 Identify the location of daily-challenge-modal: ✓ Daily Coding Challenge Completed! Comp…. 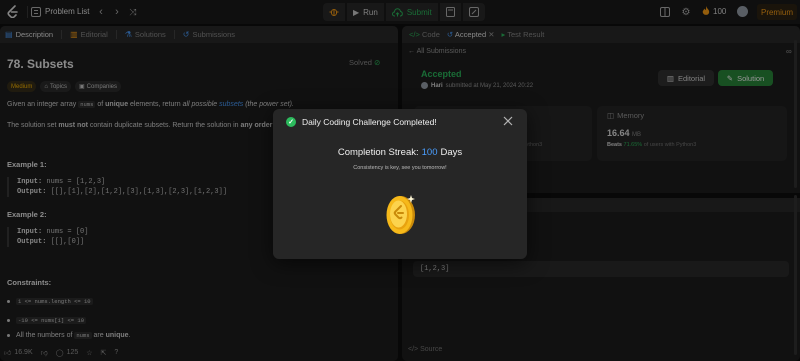
(400, 184).